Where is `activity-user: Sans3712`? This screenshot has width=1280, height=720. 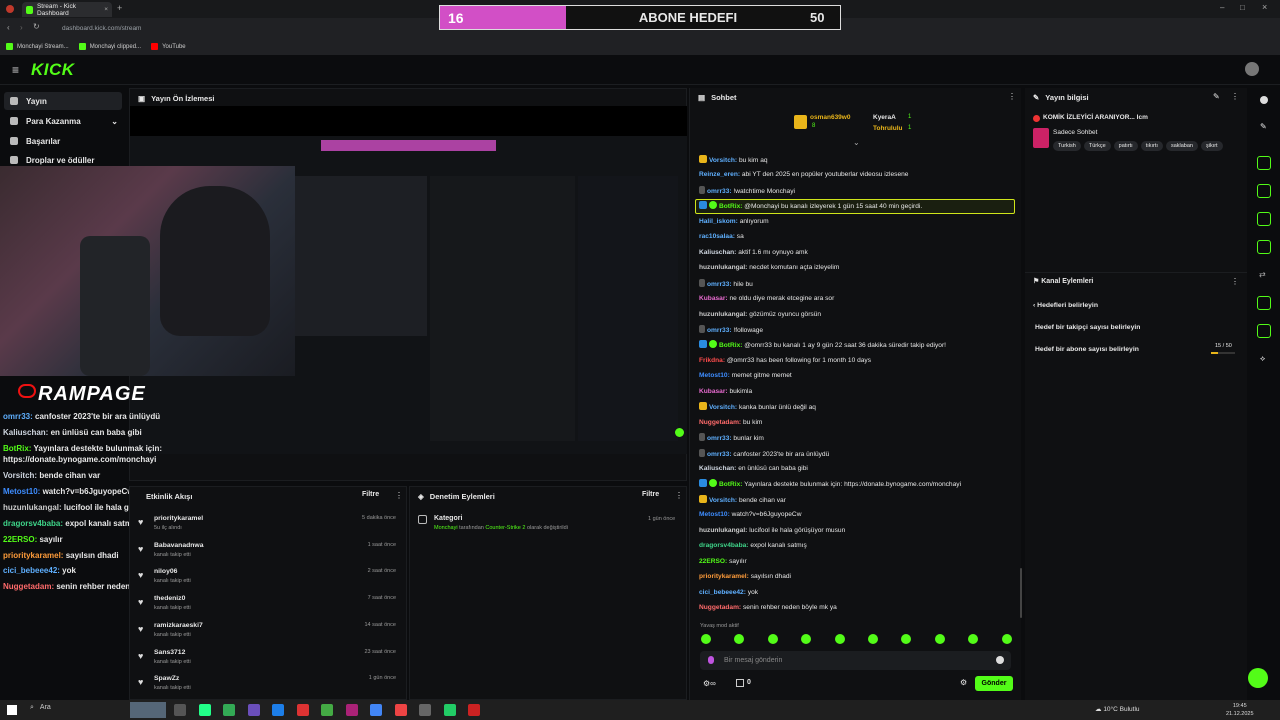
activity-user: Sans3712 is located at coordinates (169, 652).